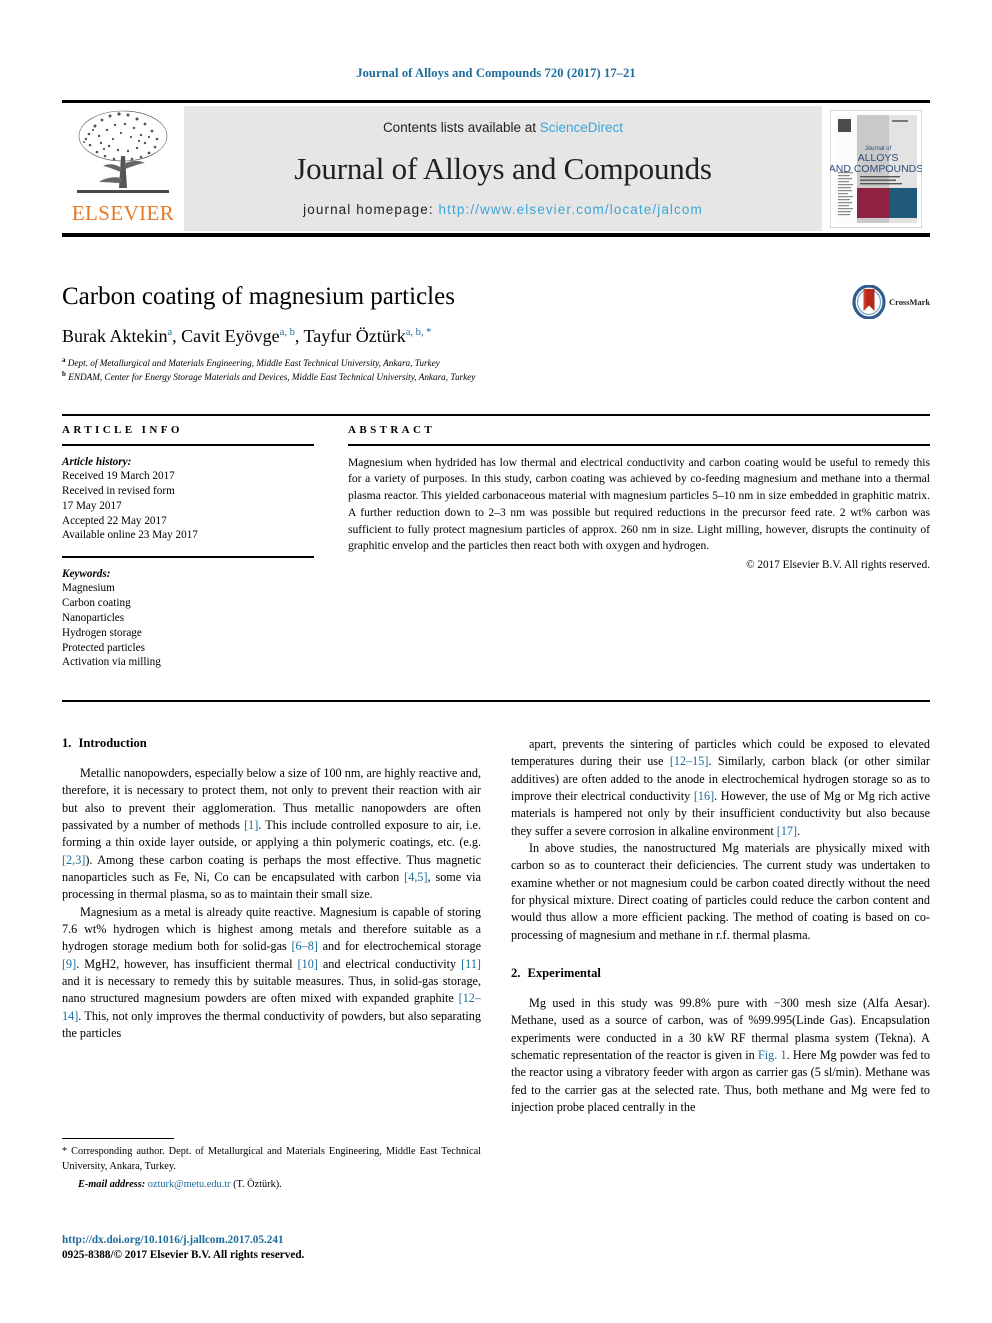  What do you see at coordinates (461, 127) in the screenshot?
I see `contents-prefix: Contents lists available at` at bounding box center [461, 127].